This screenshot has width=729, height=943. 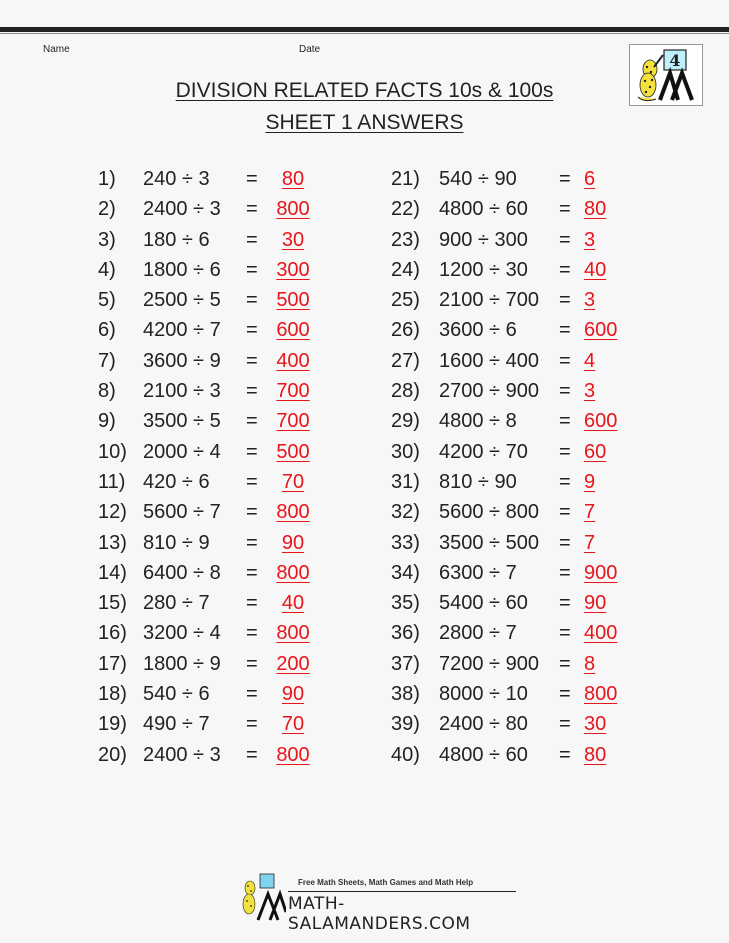 What do you see at coordinates (489, 512) in the screenshot?
I see `problem-expression: 5600 ÷ 800` at bounding box center [489, 512].